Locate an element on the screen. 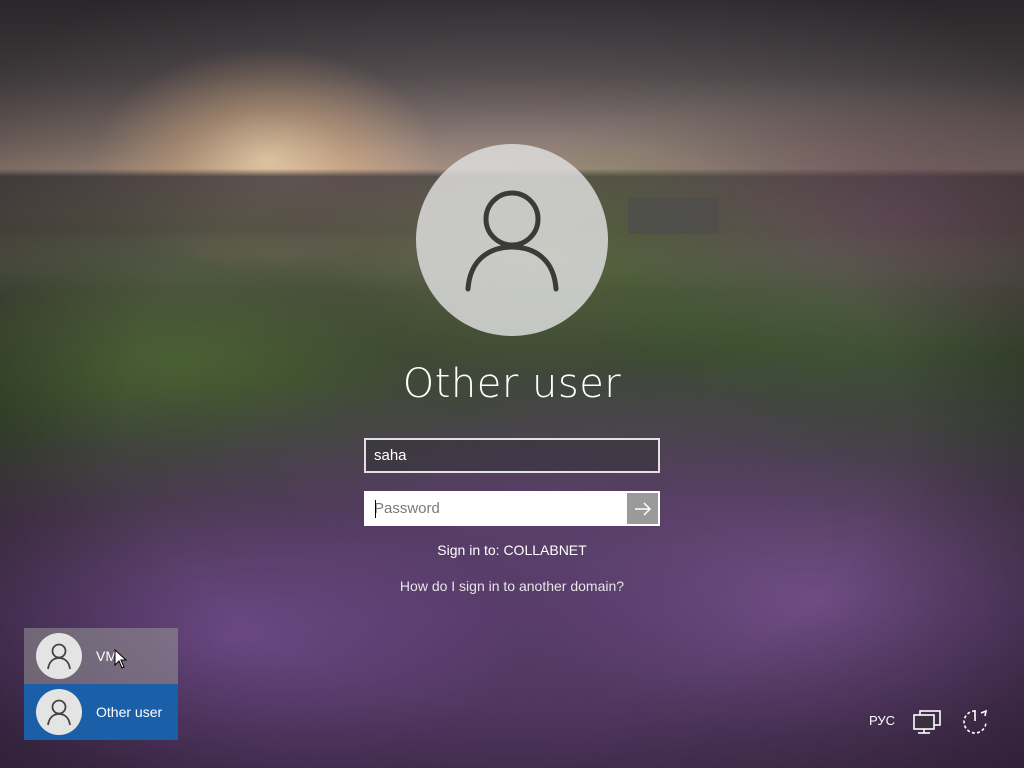 The width and height of the screenshot is (1024, 768). user-switcher: VM Other user is located at coordinates (101, 684).